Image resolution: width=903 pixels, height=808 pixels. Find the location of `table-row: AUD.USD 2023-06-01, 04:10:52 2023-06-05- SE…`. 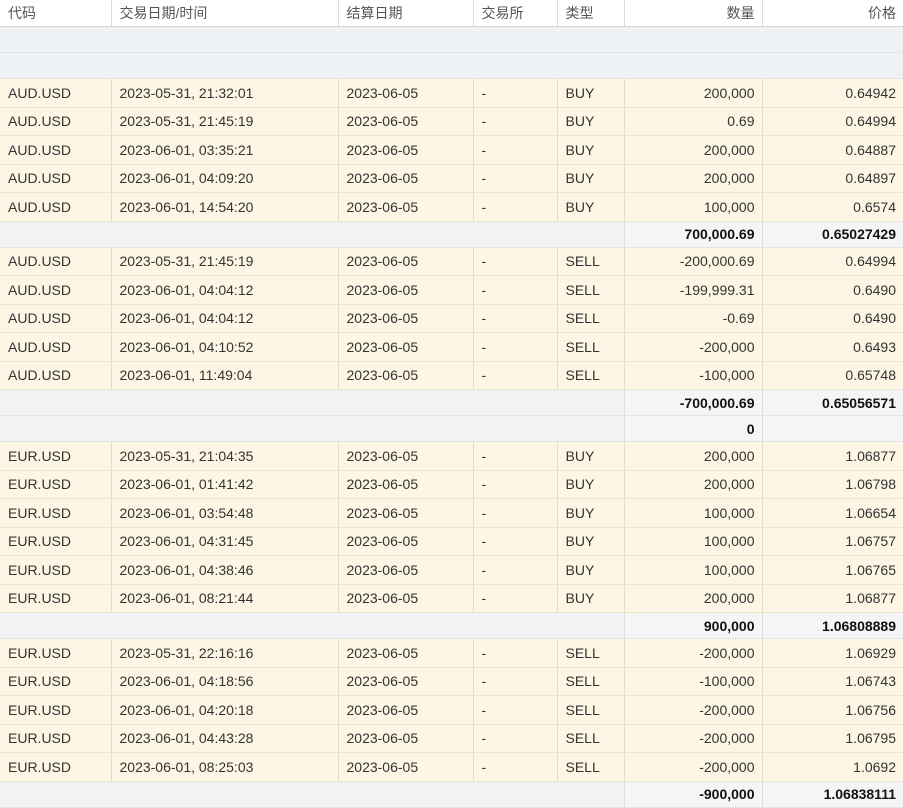

table-row: AUD.USD 2023-06-01, 04:10:52 2023-06-05- SE… is located at coordinates (451, 347).